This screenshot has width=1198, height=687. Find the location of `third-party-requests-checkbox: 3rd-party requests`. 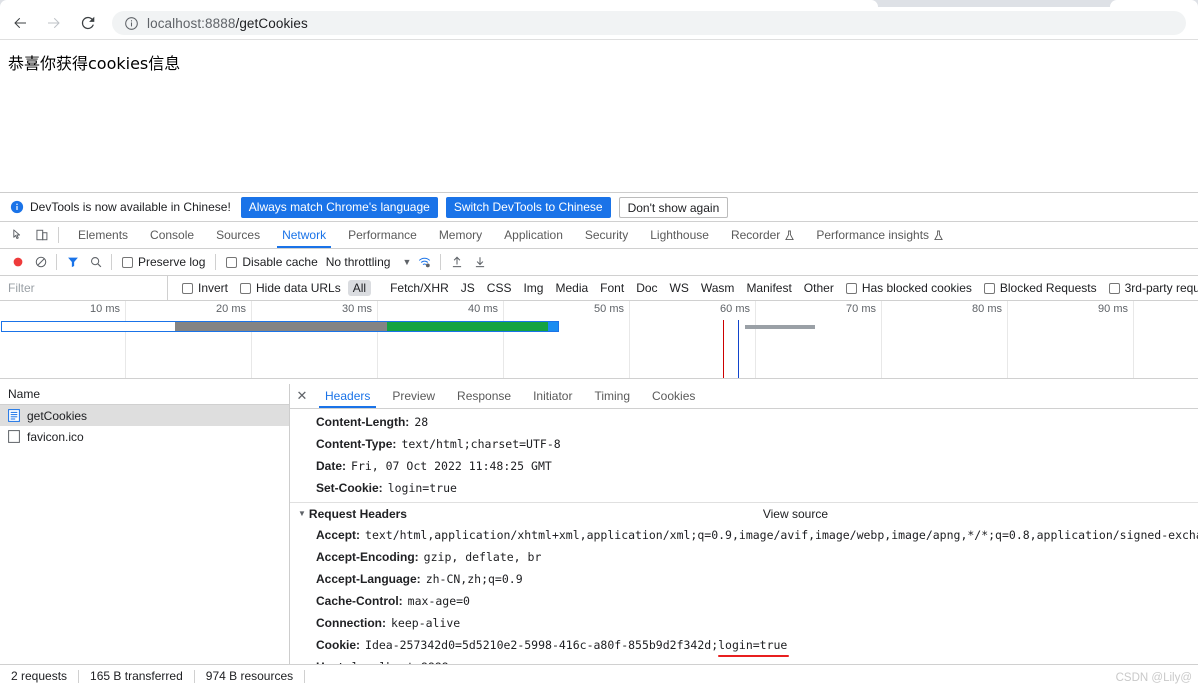

third-party-requests-checkbox: 3rd-party requests is located at coordinates (1153, 288).